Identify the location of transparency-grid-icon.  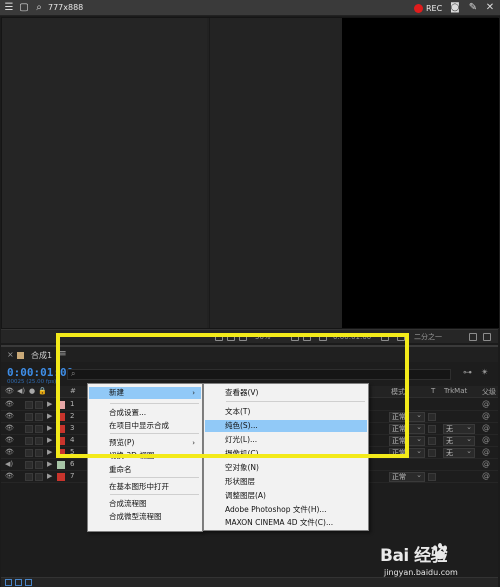
(487, 337).